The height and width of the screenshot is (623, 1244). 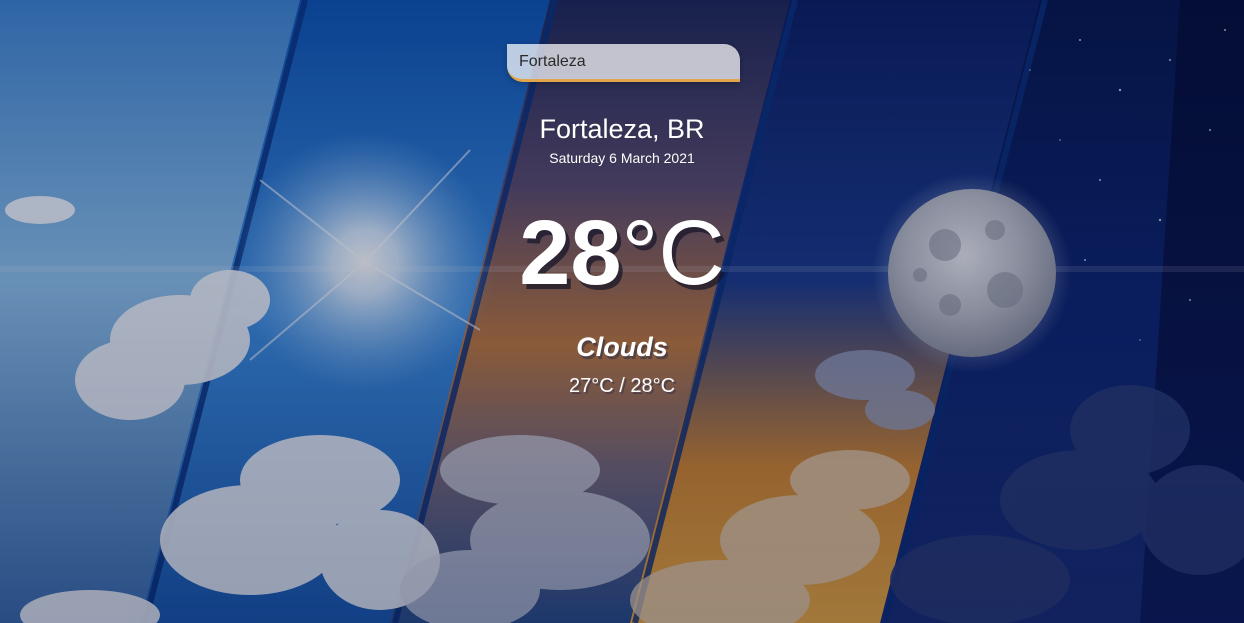 I want to click on weather-condition: Clouds, so click(x=622, y=347).